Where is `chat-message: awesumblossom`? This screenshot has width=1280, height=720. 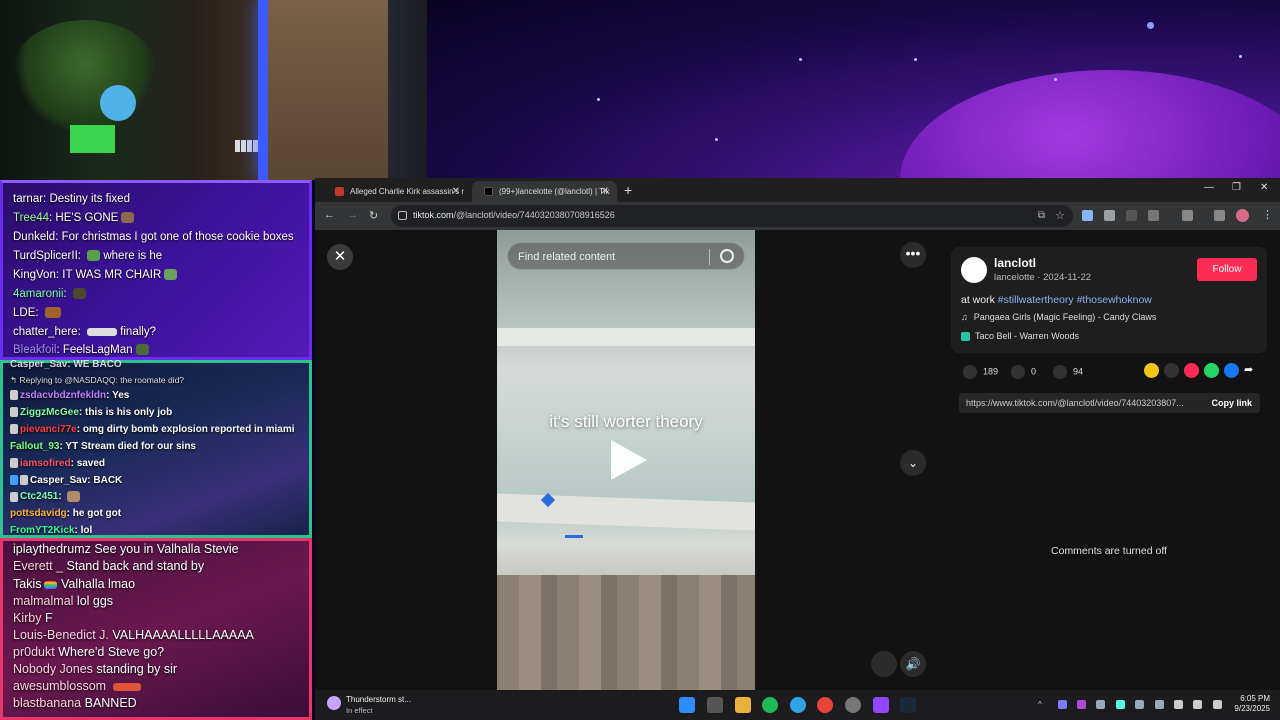
chat-message: awesumblossom is located at coordinates (77, 686).